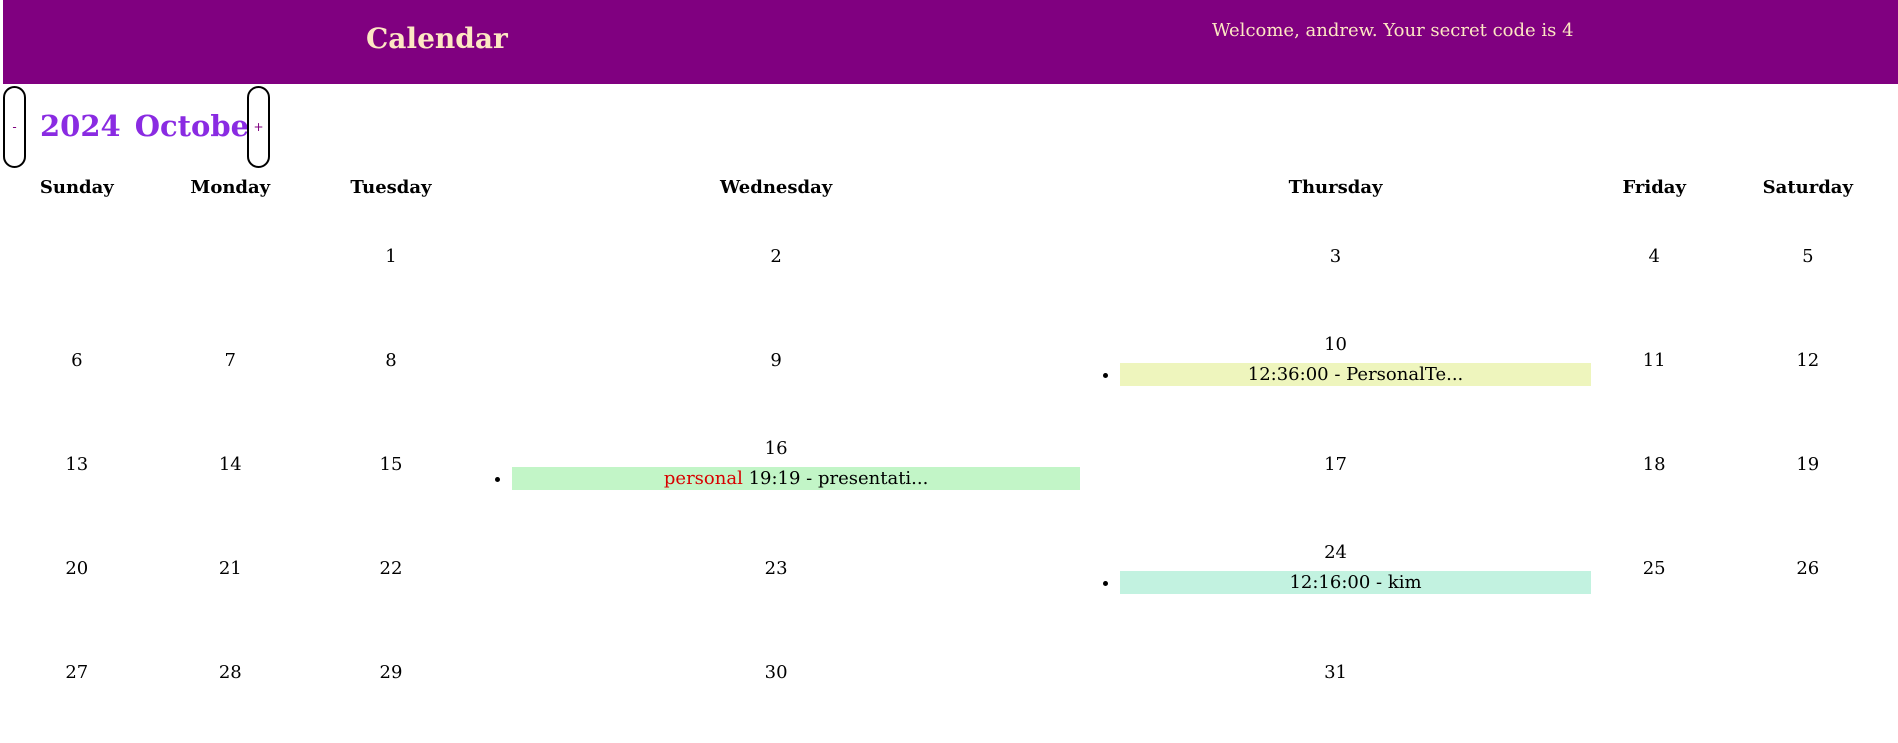 This screenshot has width=1898, height=743. What do you see at coordinates (80, 126) in the screenshot?
I see `year-label: 2024` at bounding box center [80, 126].